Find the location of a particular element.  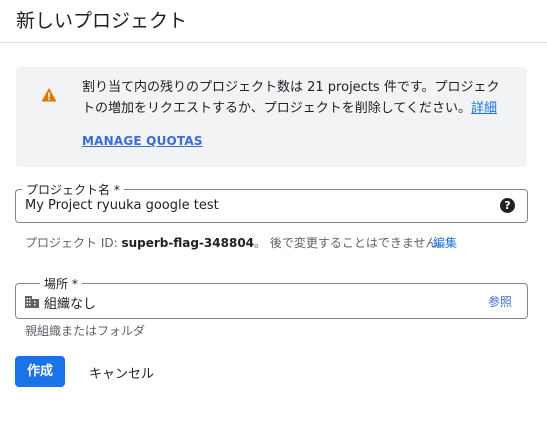

details-link: 詳細 is located at coordinates (484, 108).